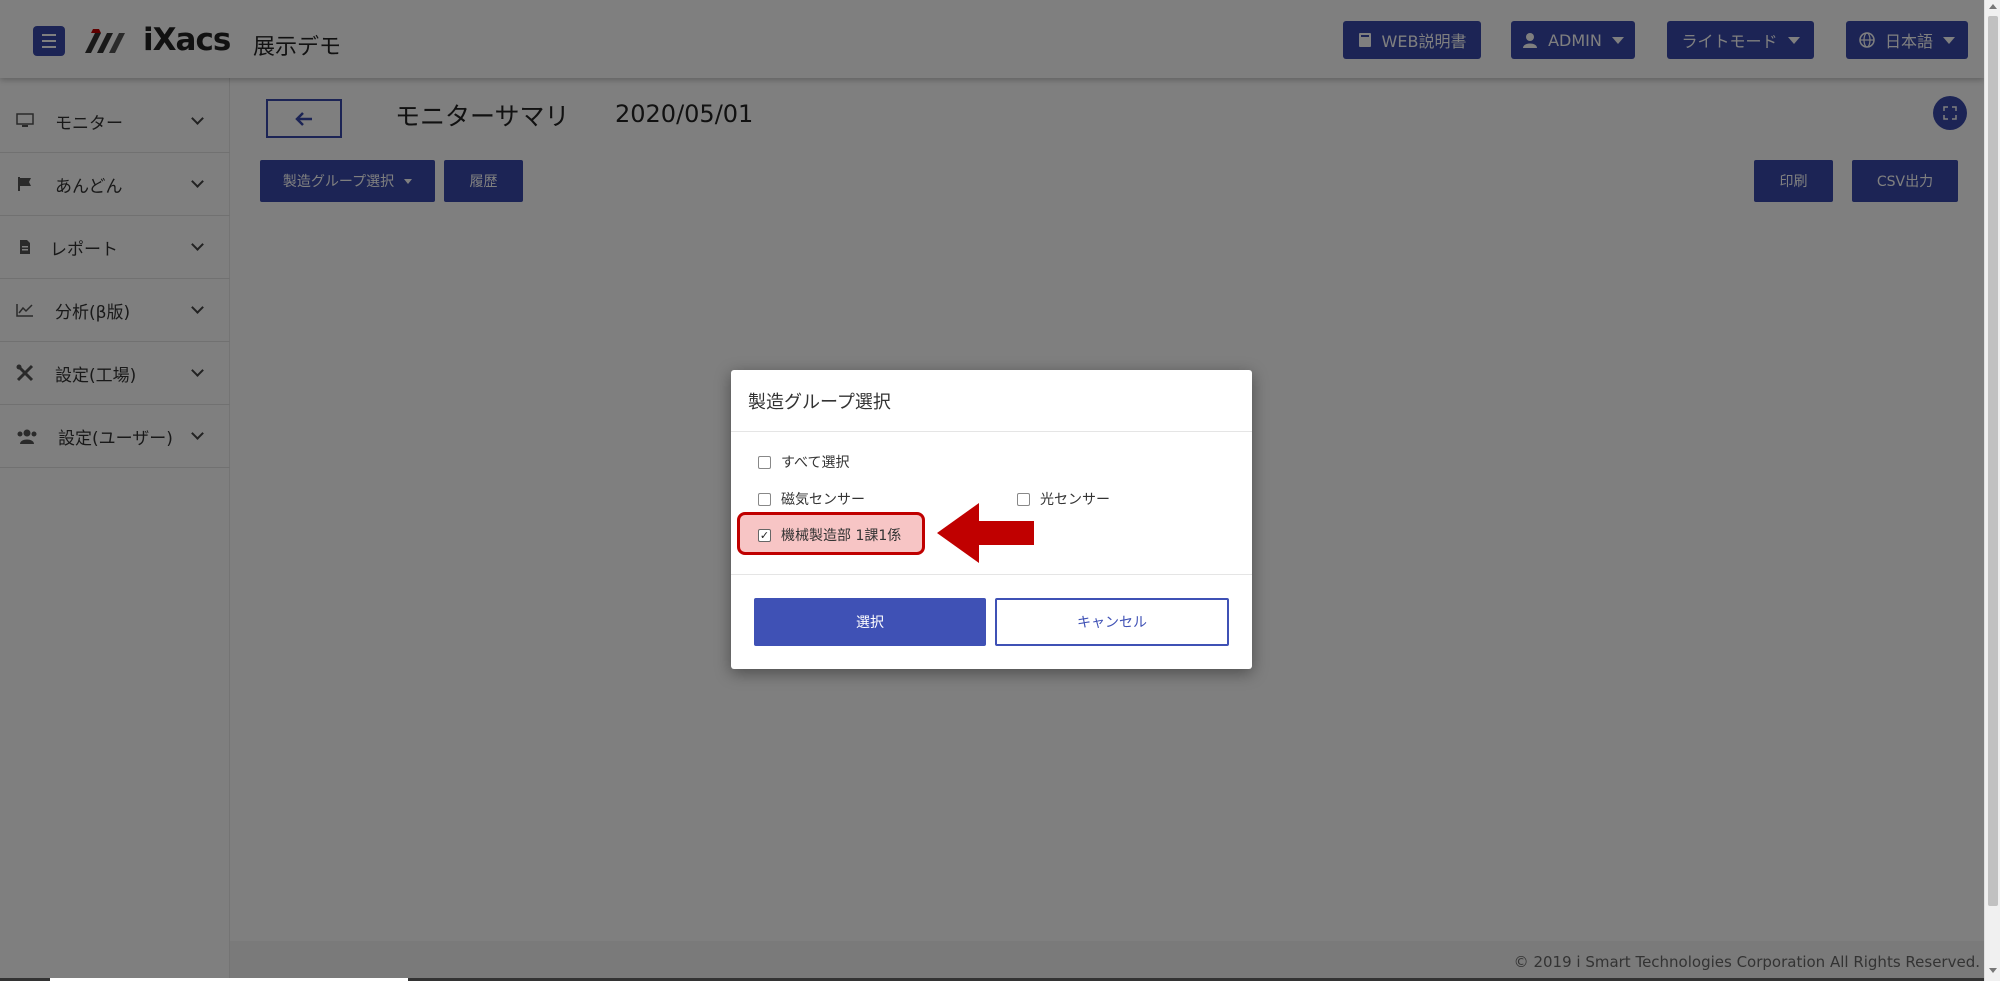 Image resolution: width=2000 pixels, height=981 pixels. I want to click on group-label: 光センサー, so click(1075, 500).